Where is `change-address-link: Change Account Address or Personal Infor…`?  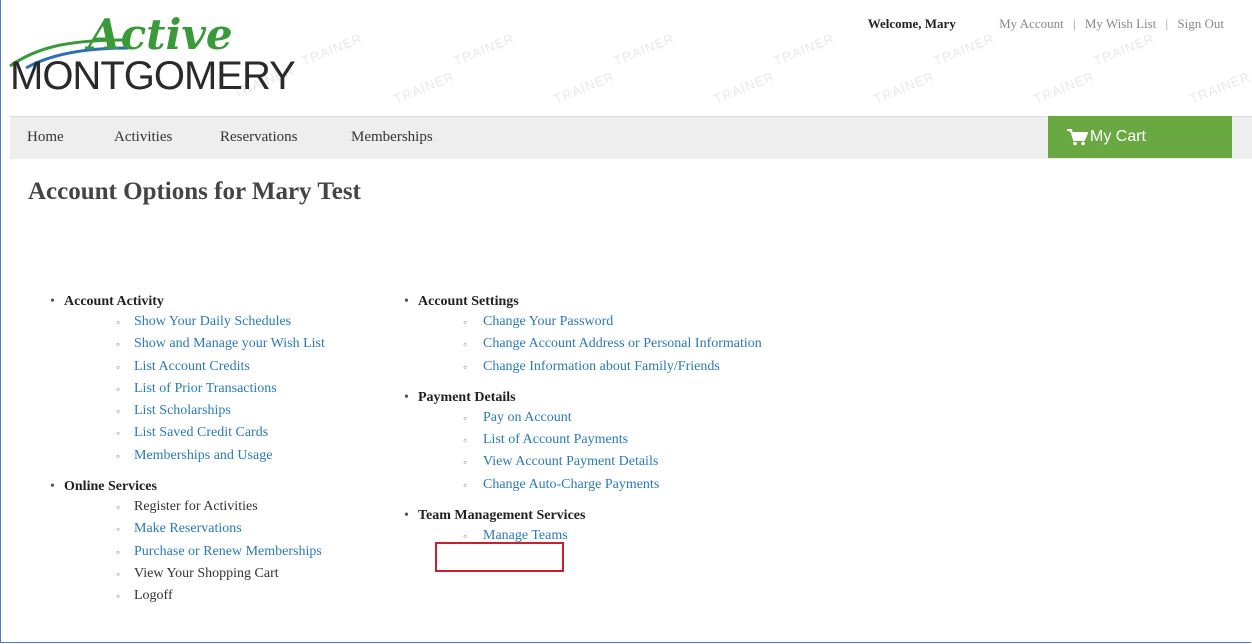
change-address-link: Change Account Address or Personal Infor… is located at coordinates (581, 344).